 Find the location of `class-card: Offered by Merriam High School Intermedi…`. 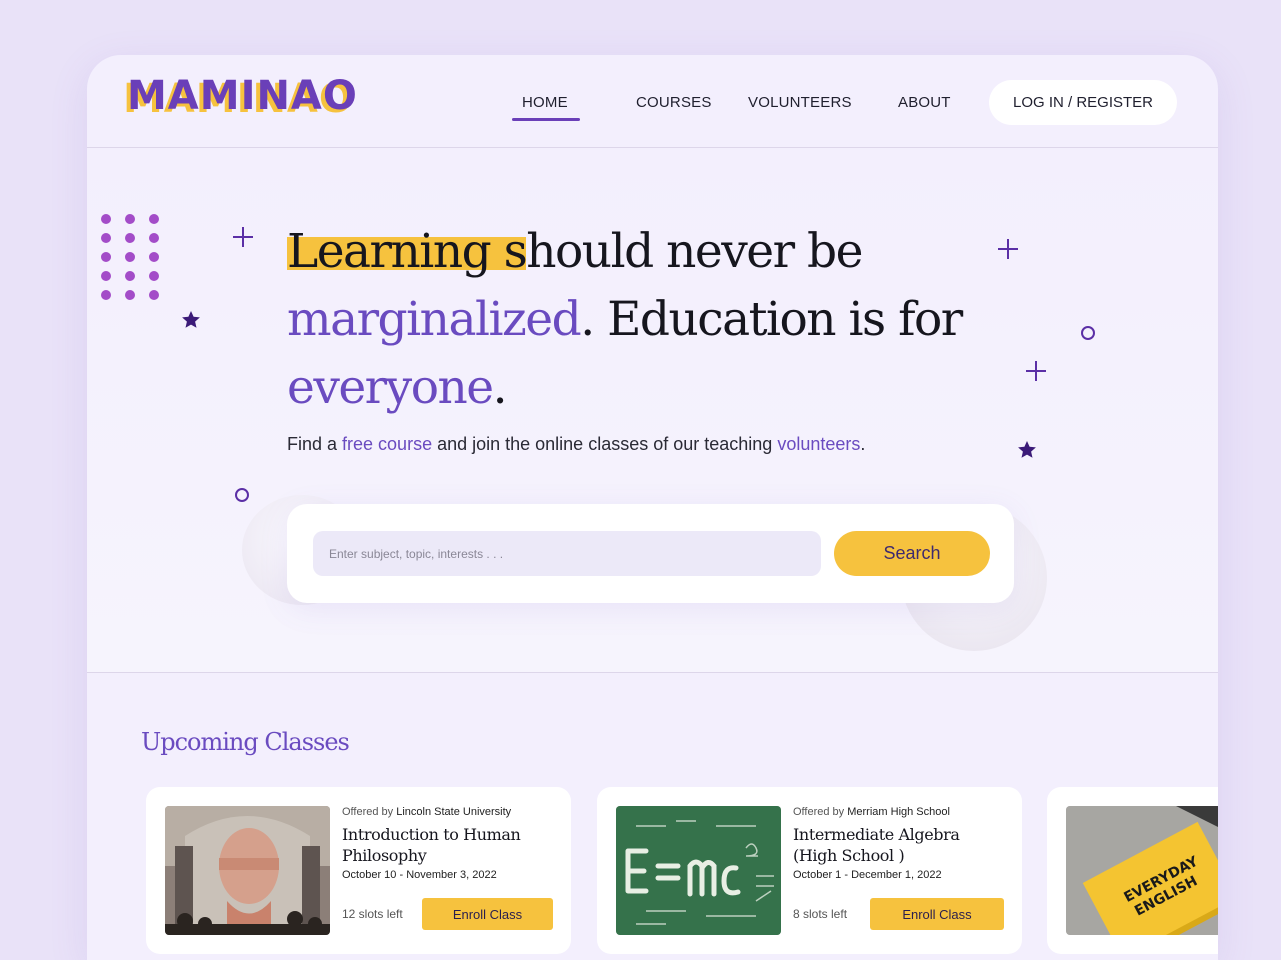

class-card: Offered by Merriam High School Intermedi… is located at coordinates (809, 870).